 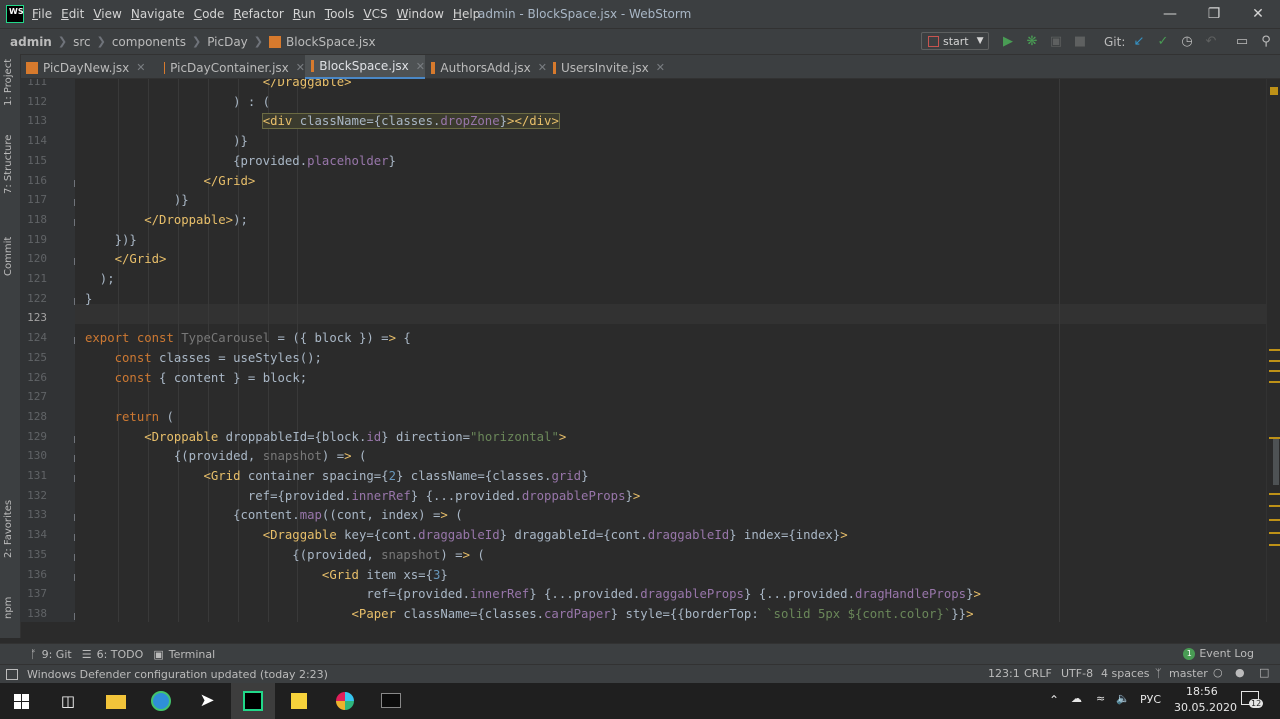 What do you see at coordinates (1004, 673) in the screenshot?
I see `caret-position: 123:1` at bounding box center [1004, 673].